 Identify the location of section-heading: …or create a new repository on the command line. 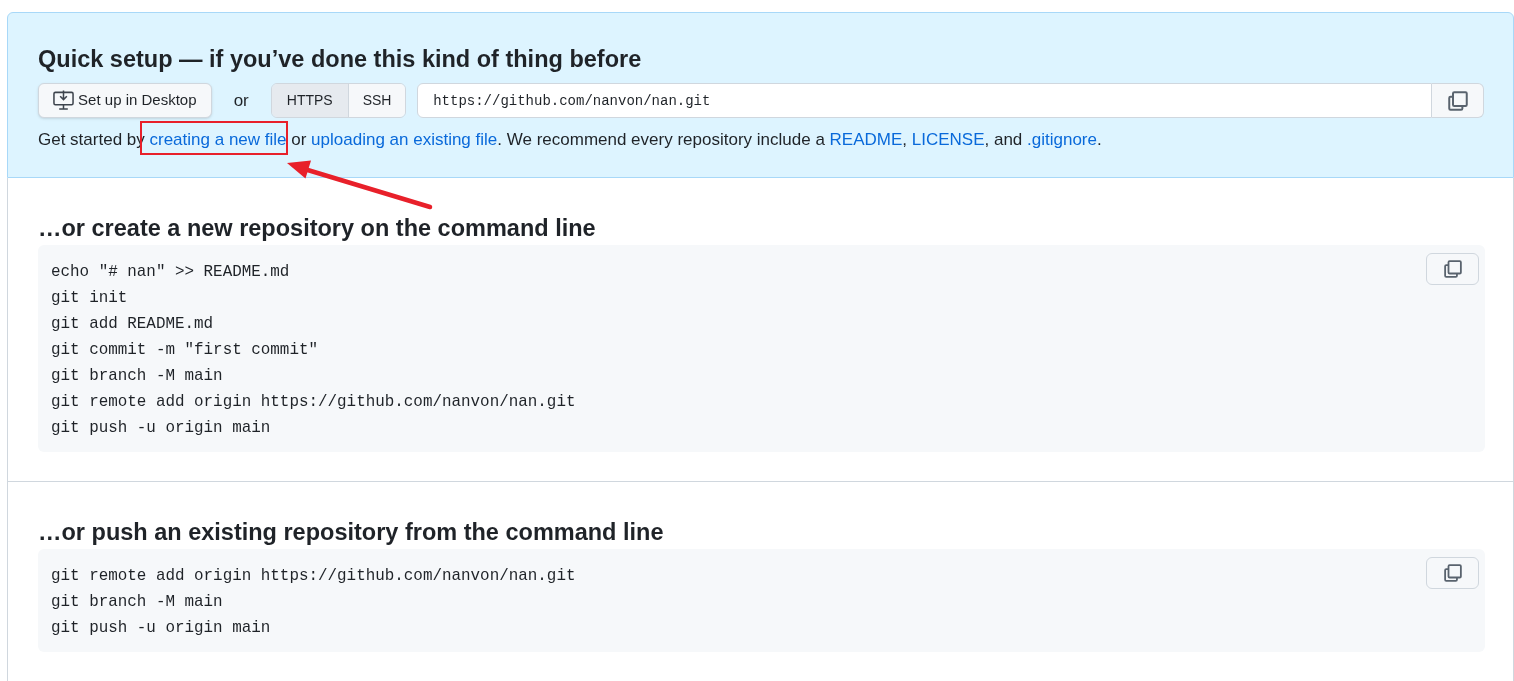
(317, 228).